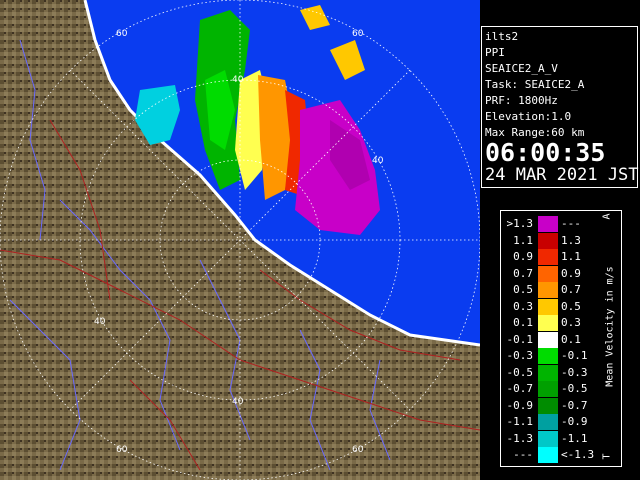 This screenshot has height=480, width=640. I want to click on legend-low-value: -1.1, so click(520, 421).